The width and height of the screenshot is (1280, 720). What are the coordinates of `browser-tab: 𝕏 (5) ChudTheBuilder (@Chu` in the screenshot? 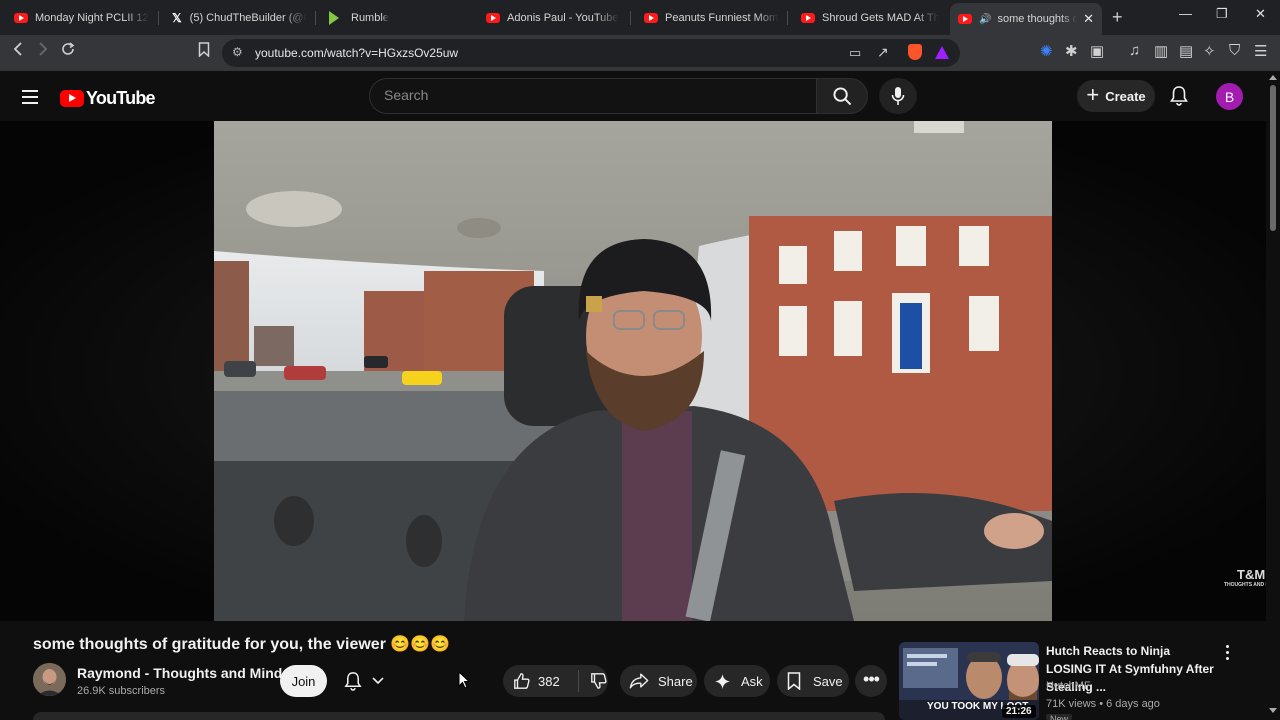 It's located at (239, 17).